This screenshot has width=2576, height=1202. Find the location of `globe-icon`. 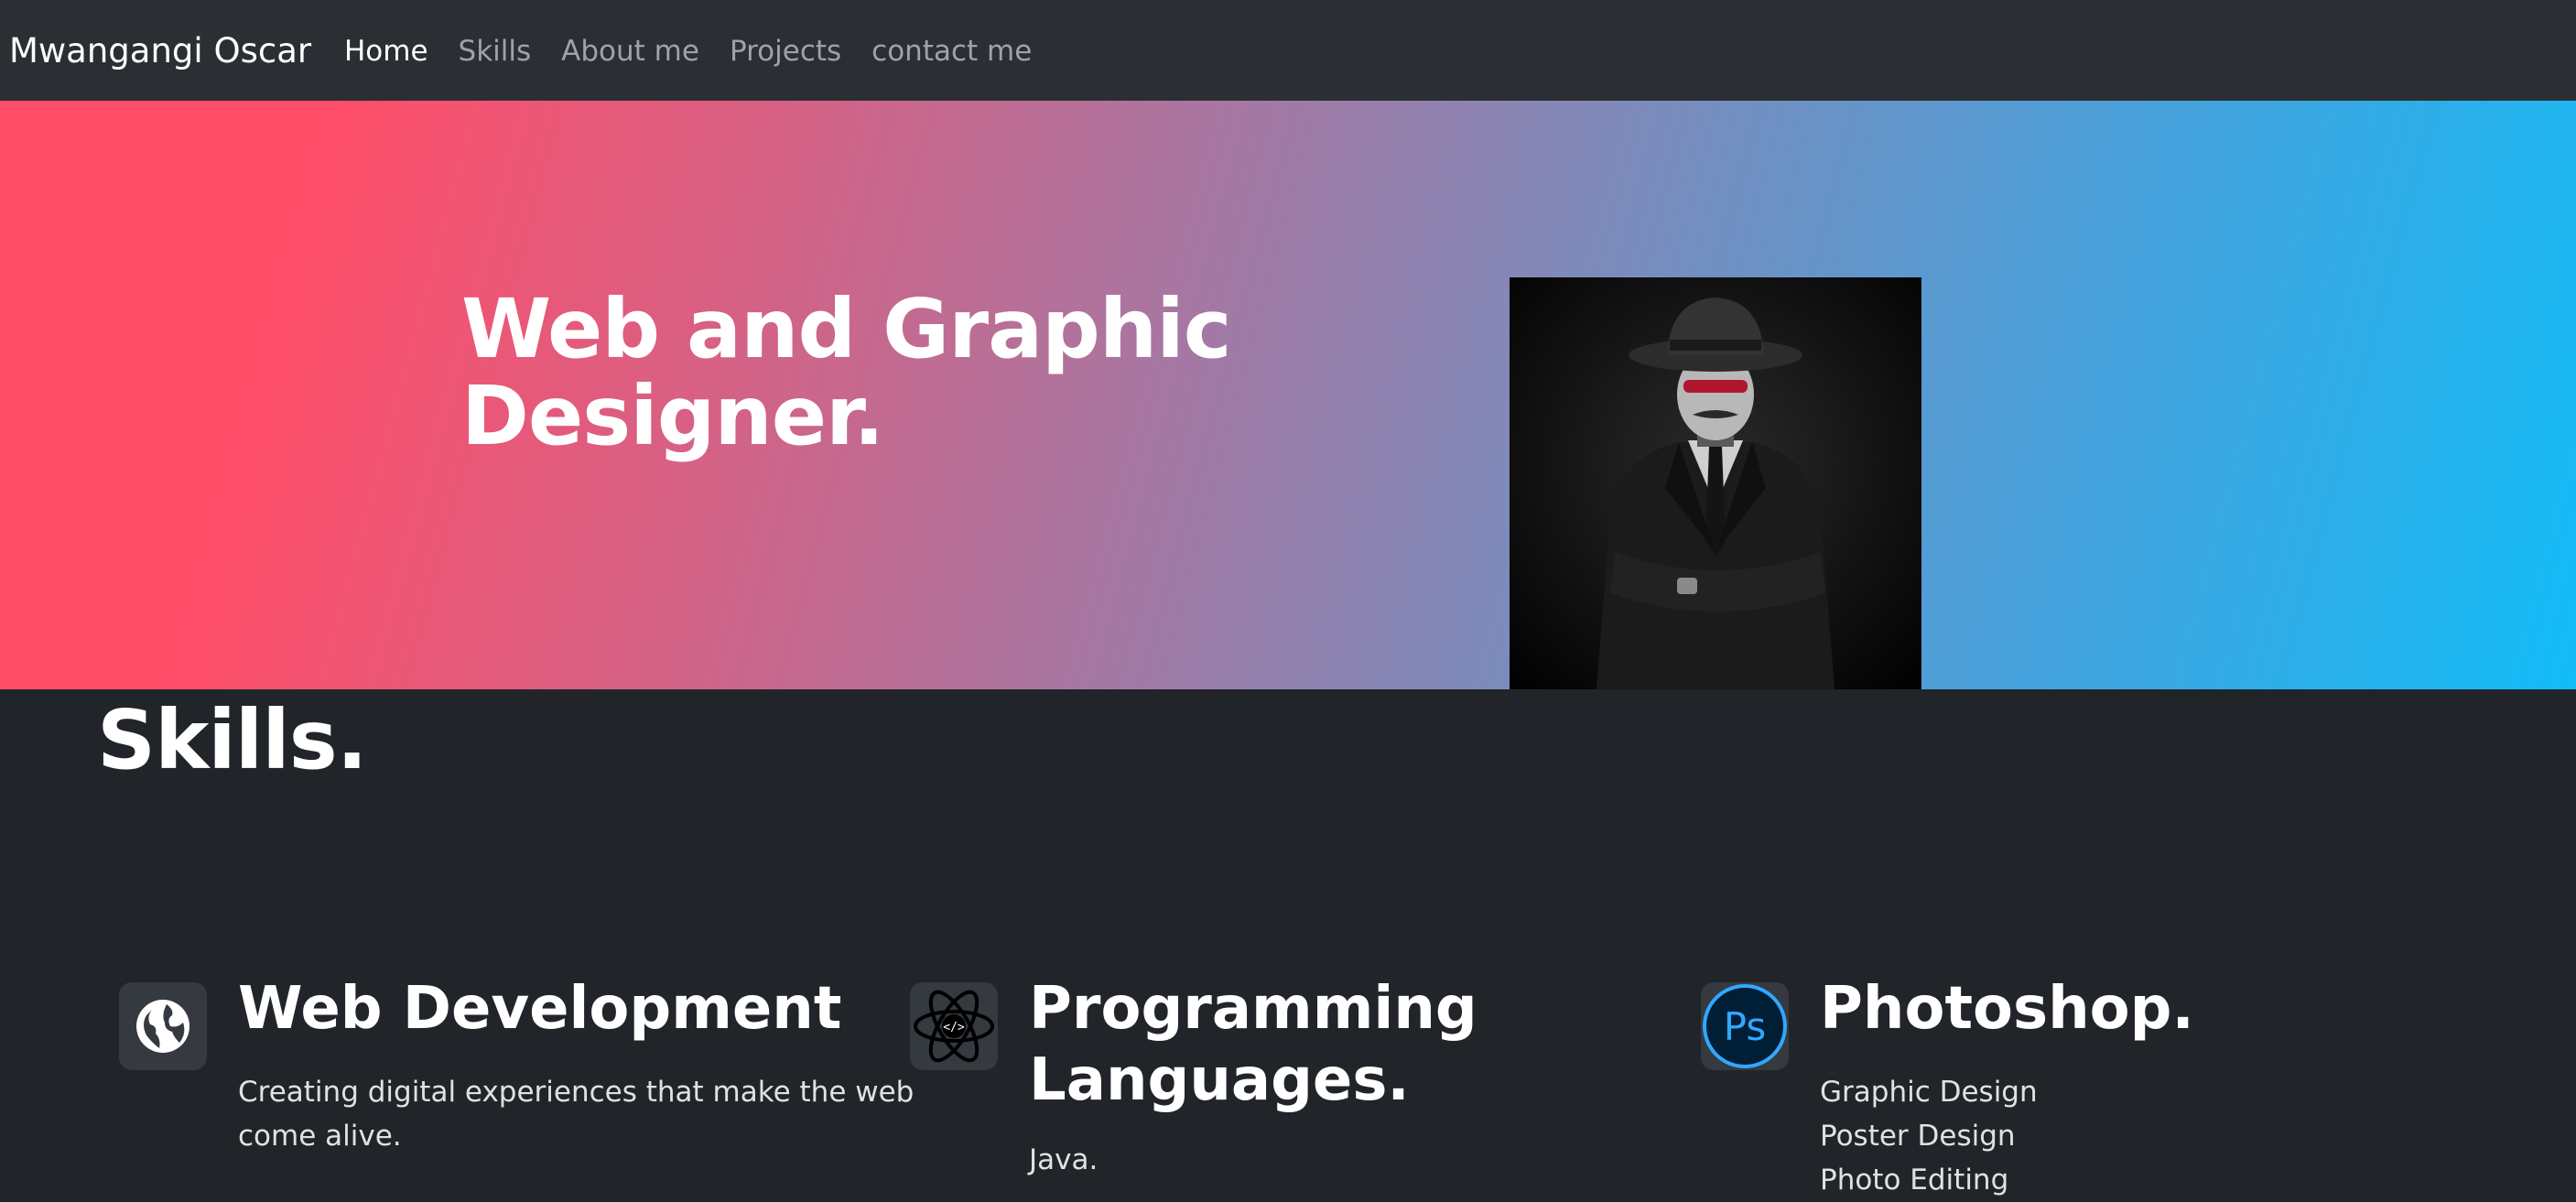

globe-icon is located at coordinates (163, 1026).